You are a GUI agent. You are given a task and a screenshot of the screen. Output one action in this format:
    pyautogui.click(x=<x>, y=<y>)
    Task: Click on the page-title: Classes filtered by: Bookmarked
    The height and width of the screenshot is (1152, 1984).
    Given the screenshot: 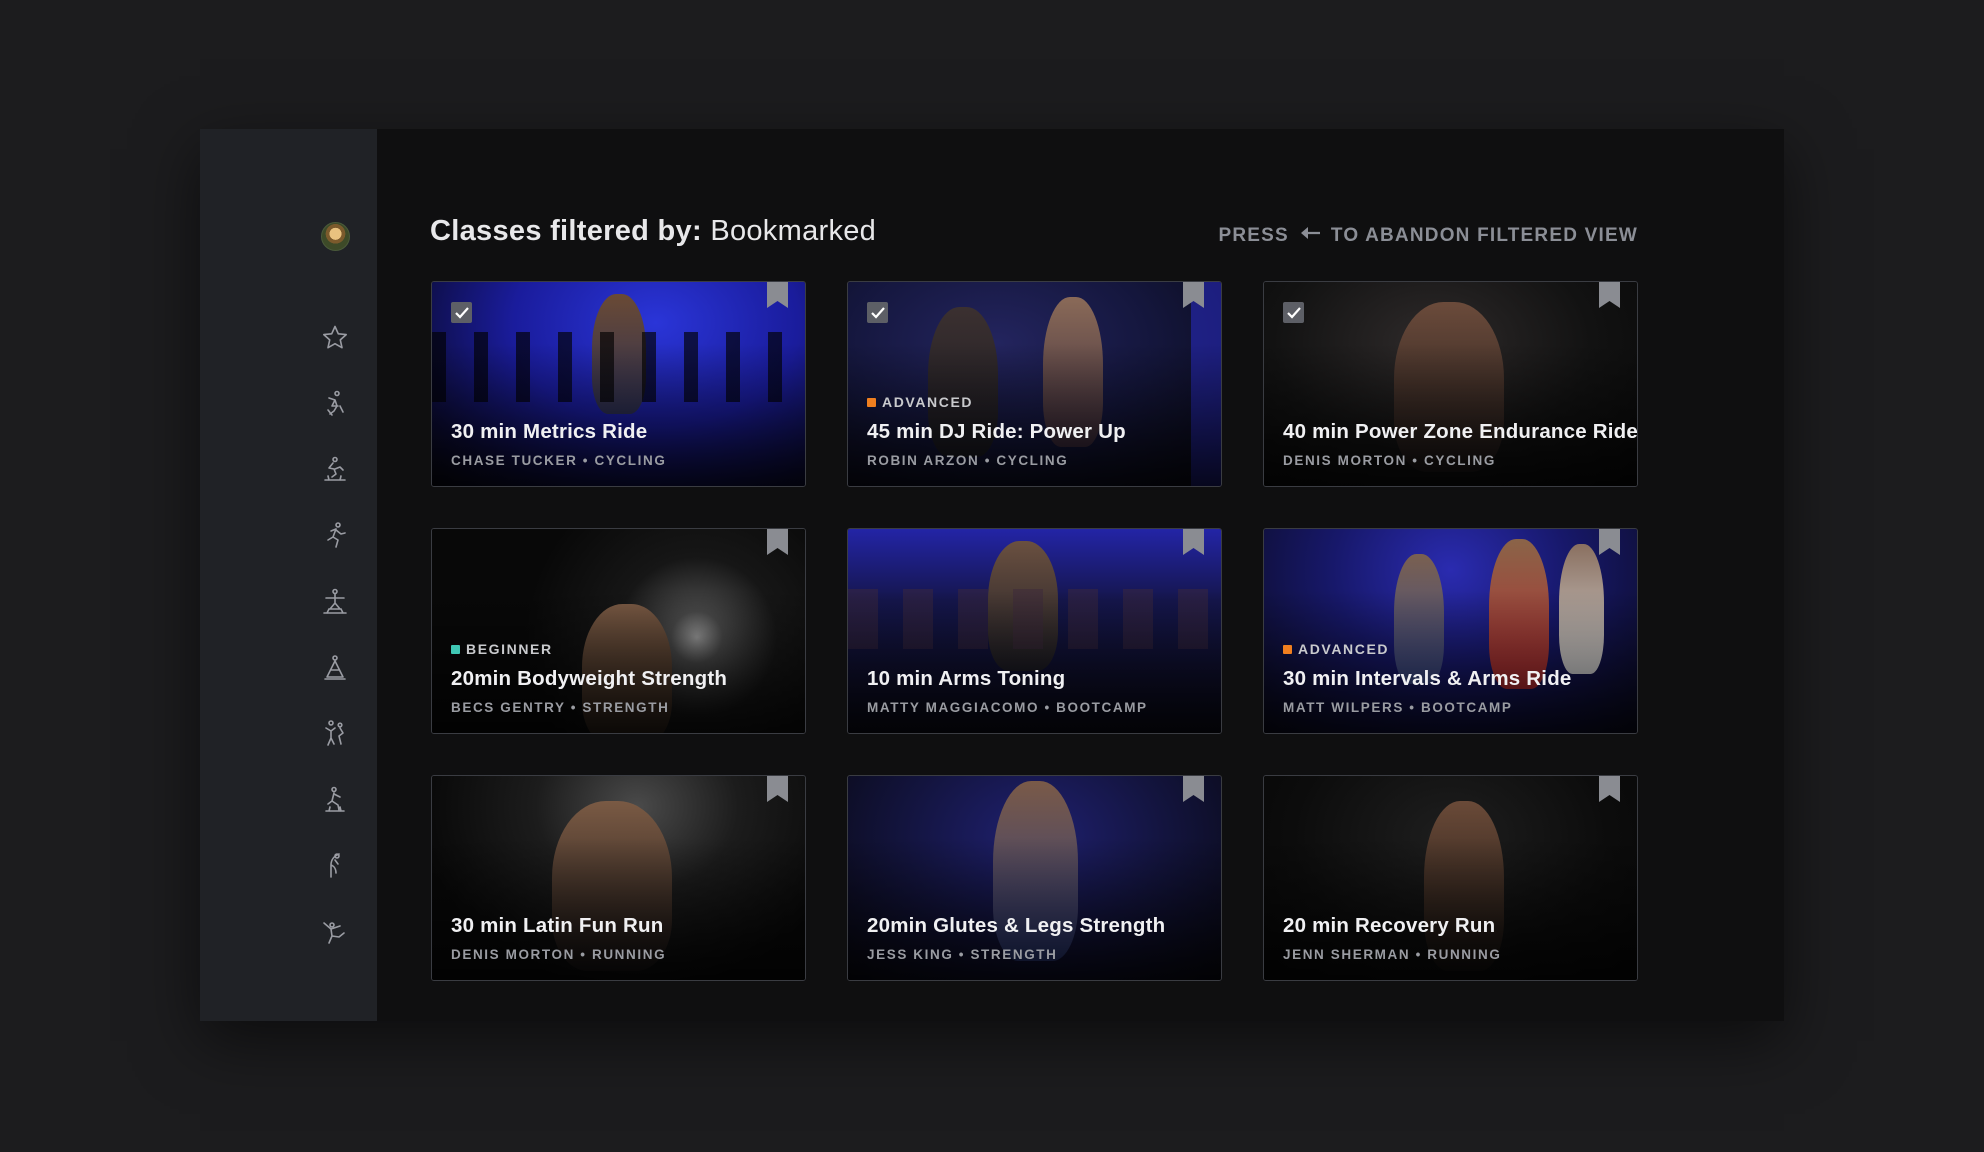 What is the action you would take?
    pyautogui.click(x=653, y=231)
    